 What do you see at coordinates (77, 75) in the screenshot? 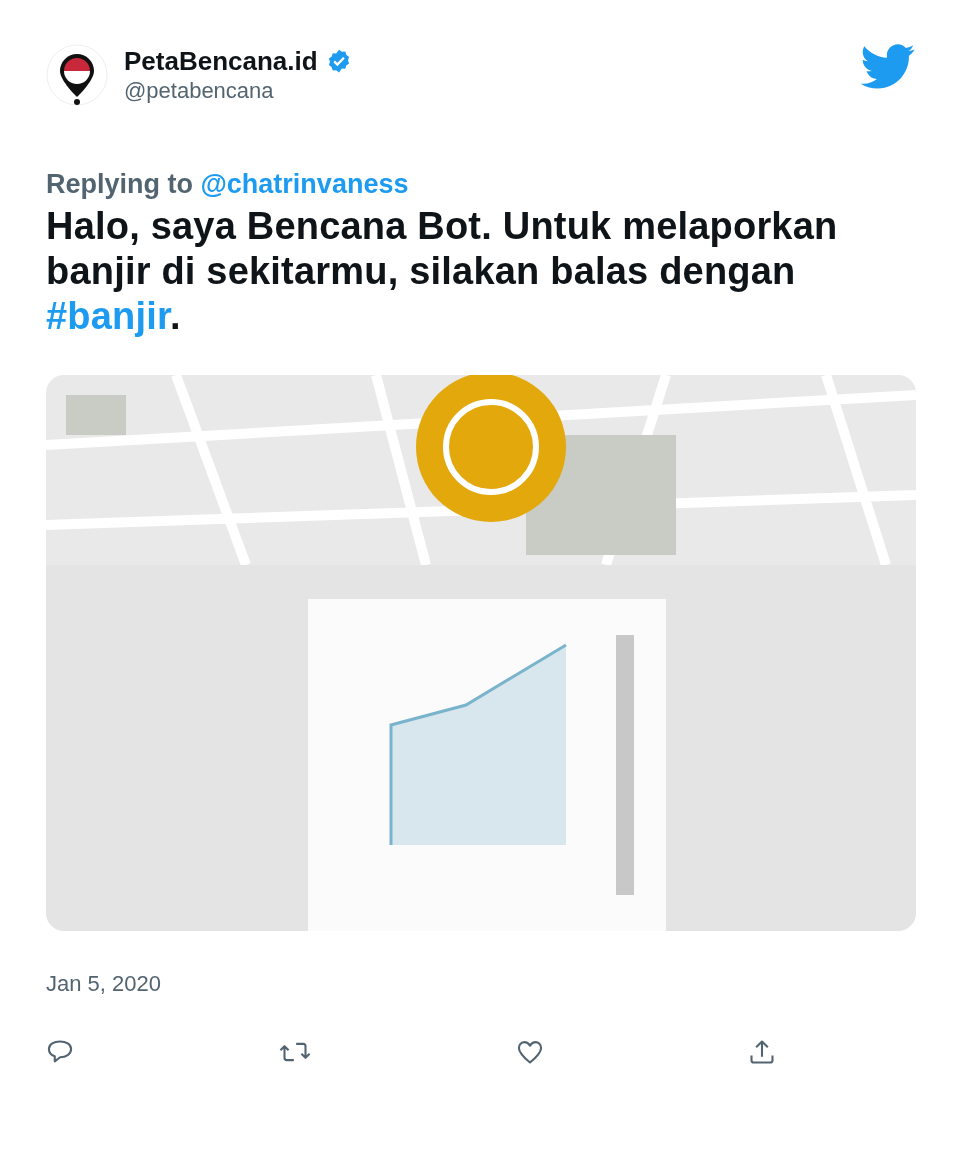
I see `avatar-logo` at bounding box center [77, 75].